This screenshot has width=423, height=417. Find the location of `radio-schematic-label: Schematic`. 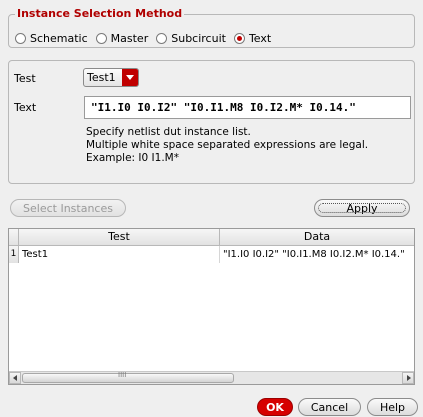

radio-schematic-label: Schematic is located at coordinates (59, 38).